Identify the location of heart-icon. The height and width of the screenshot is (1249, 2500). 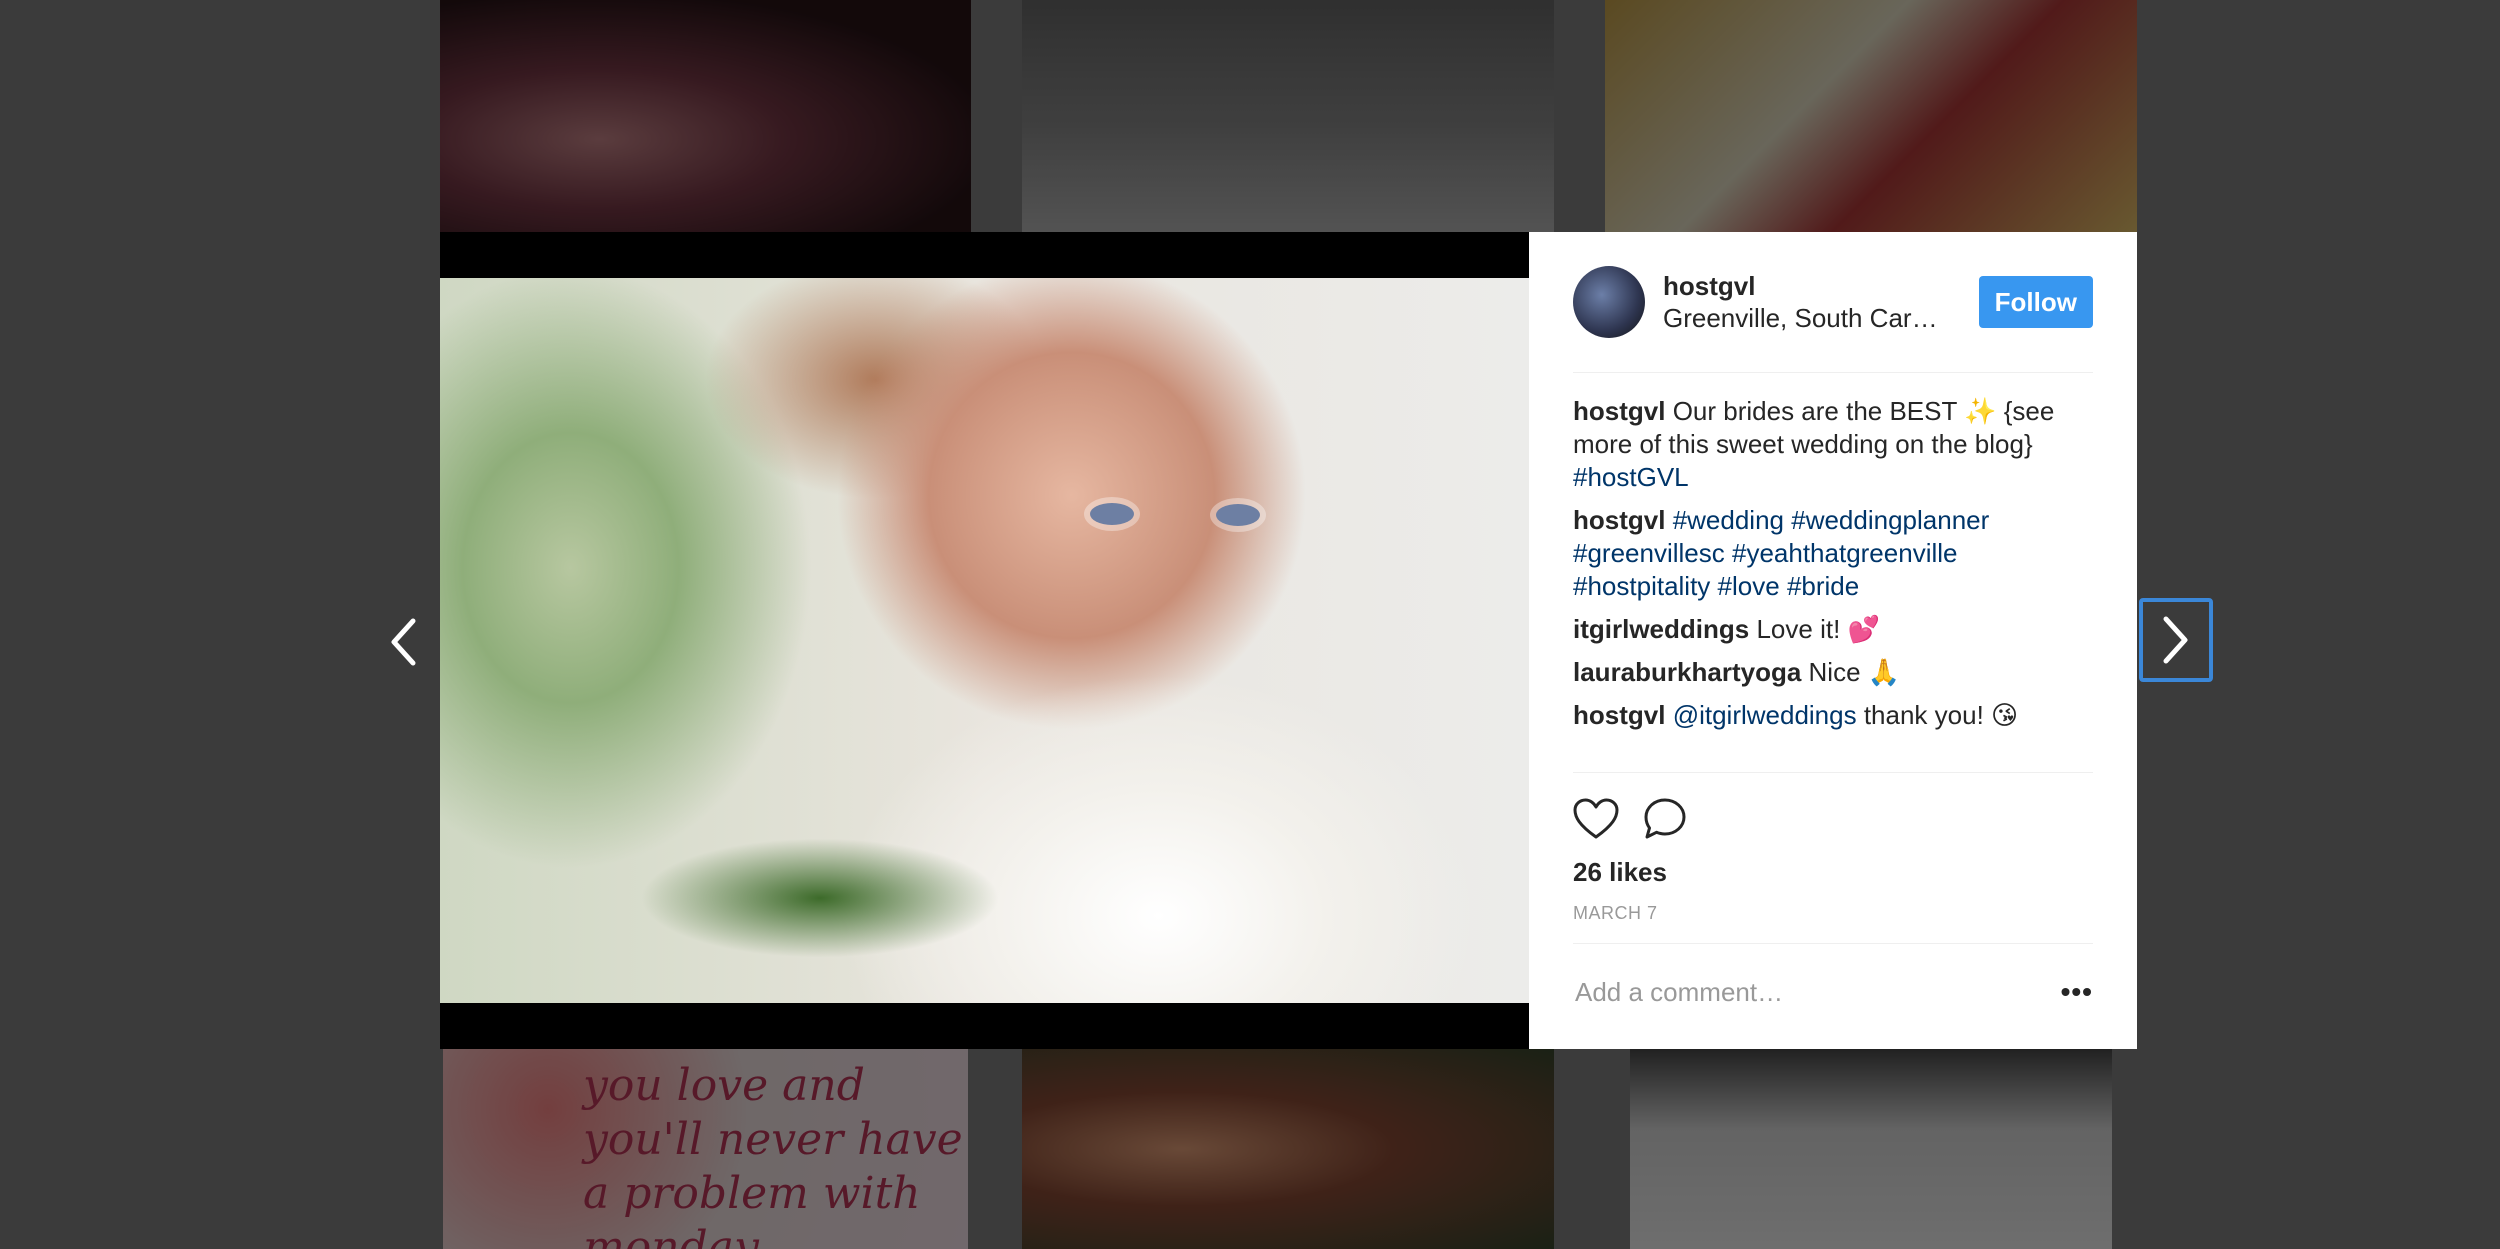
(1596, 818).